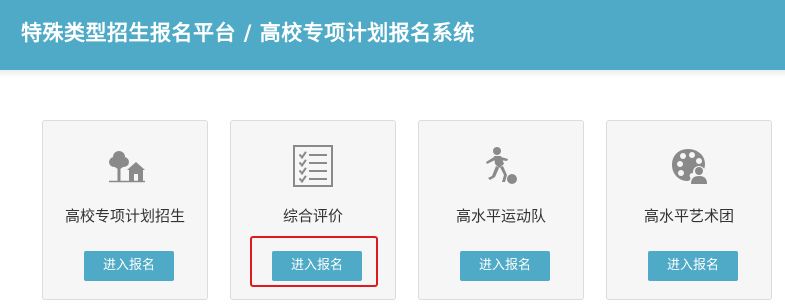  What do you see at coordinates (313, 166) in the screenshot?
I see `checklist-icon` at bounding box center [313, 166].